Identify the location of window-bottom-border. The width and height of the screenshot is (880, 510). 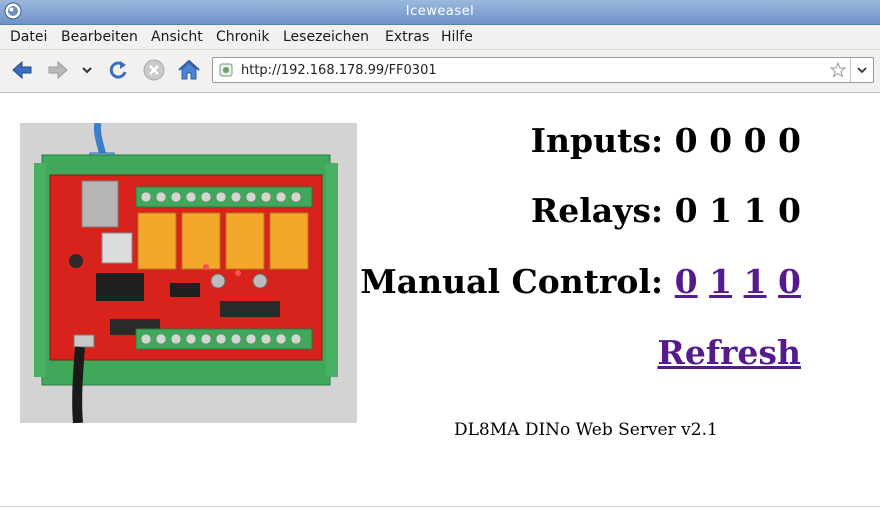
(440, 506).